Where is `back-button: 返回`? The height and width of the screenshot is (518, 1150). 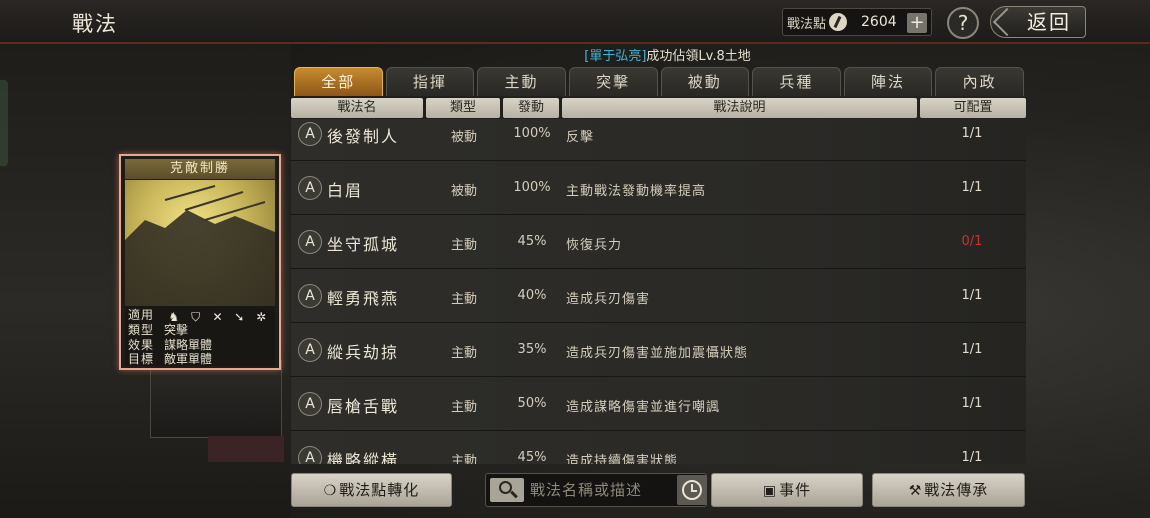 back-button: 返回 is located at coordinates (1038, 22).